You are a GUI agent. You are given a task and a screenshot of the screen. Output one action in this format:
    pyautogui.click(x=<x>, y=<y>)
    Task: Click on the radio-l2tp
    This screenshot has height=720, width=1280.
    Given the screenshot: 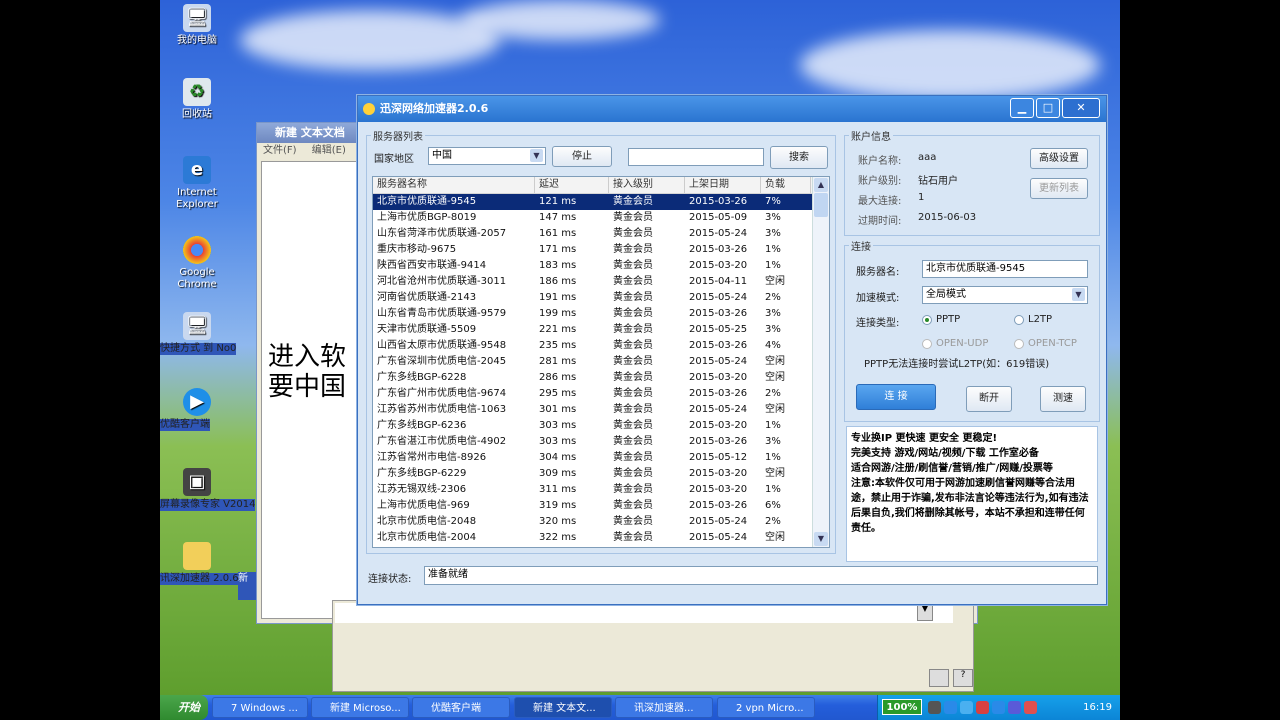 What is the action you would take?
    pyautogui.click(x=1019, y=320)
    